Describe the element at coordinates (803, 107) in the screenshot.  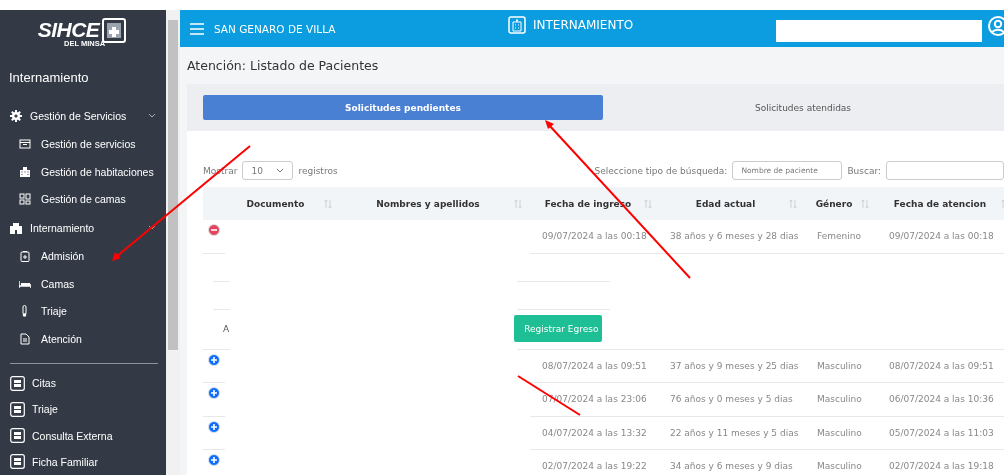
I see `tab: Solicitudes atendidas` at that location.